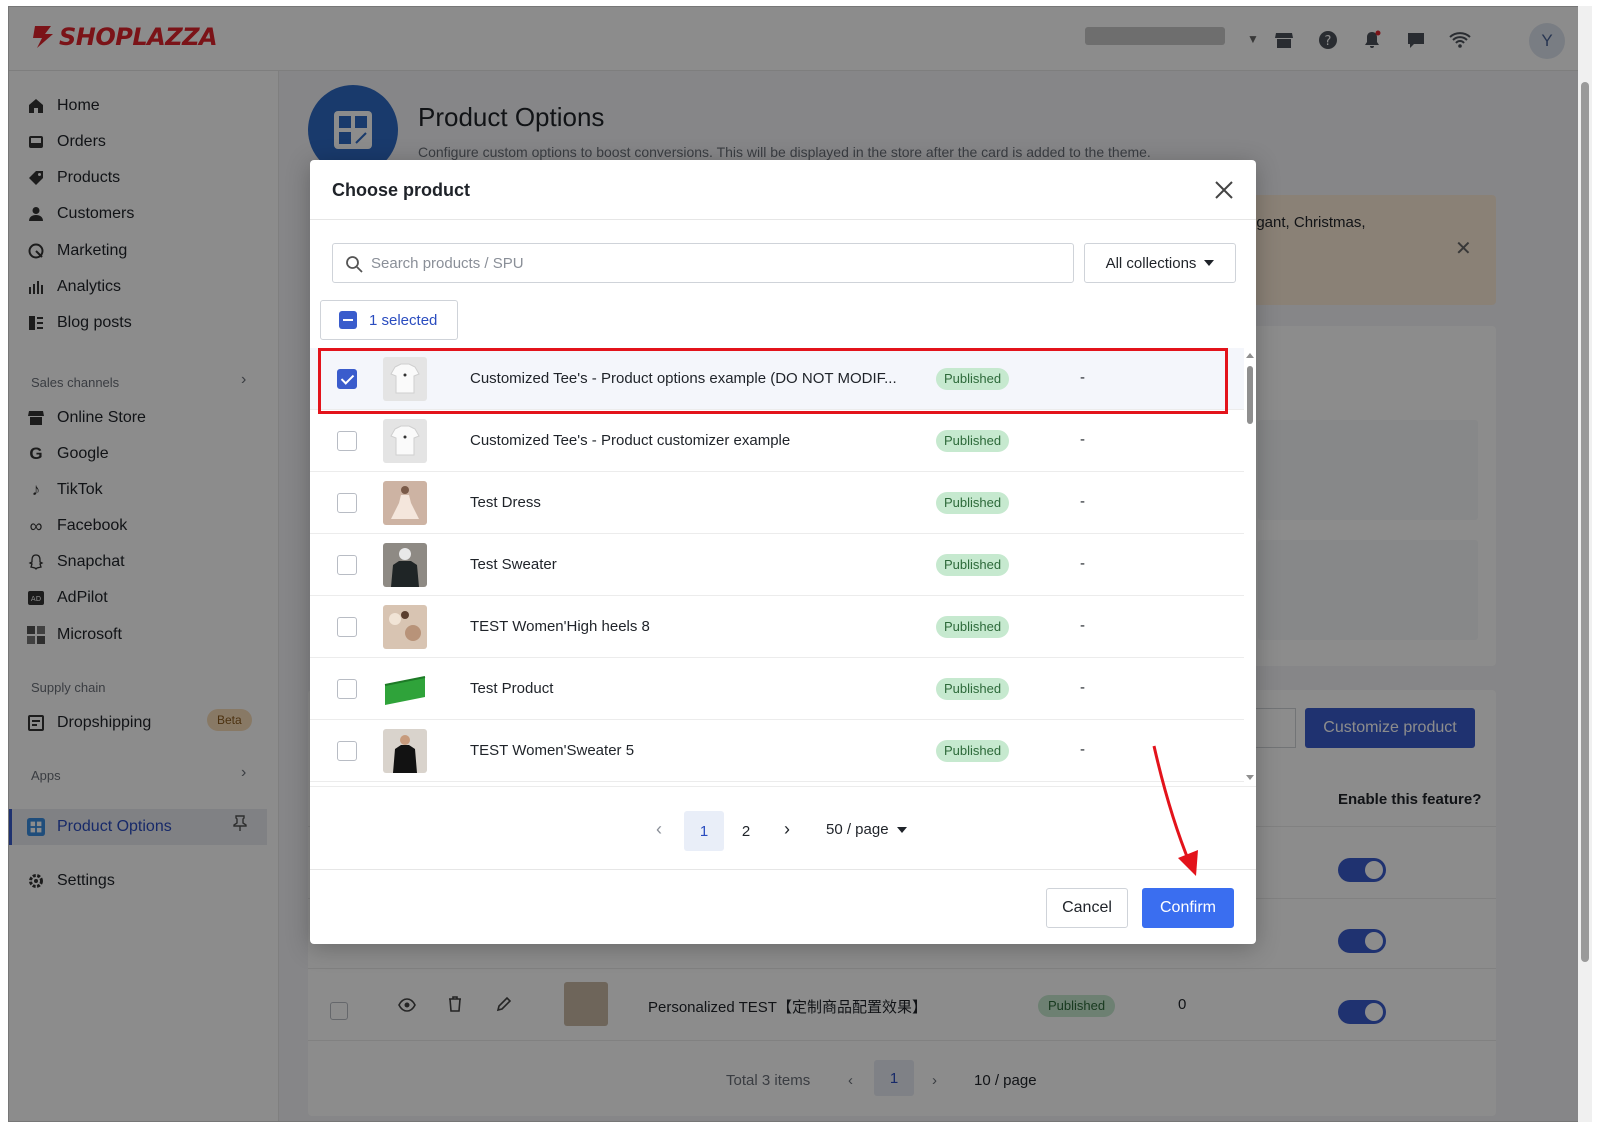 This screenshot has width=1600, height=1127. I want to click on product-name: TEST Women'Sweater 5, so click(552, 750).